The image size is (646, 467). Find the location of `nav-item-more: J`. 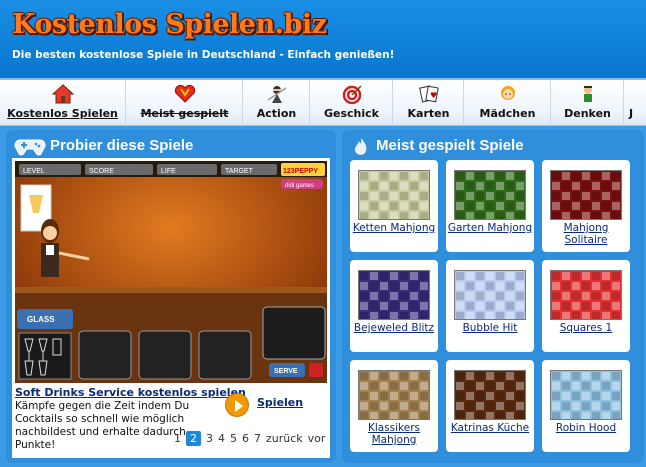

nav-item-more: J is located at coordinates (635, 103).